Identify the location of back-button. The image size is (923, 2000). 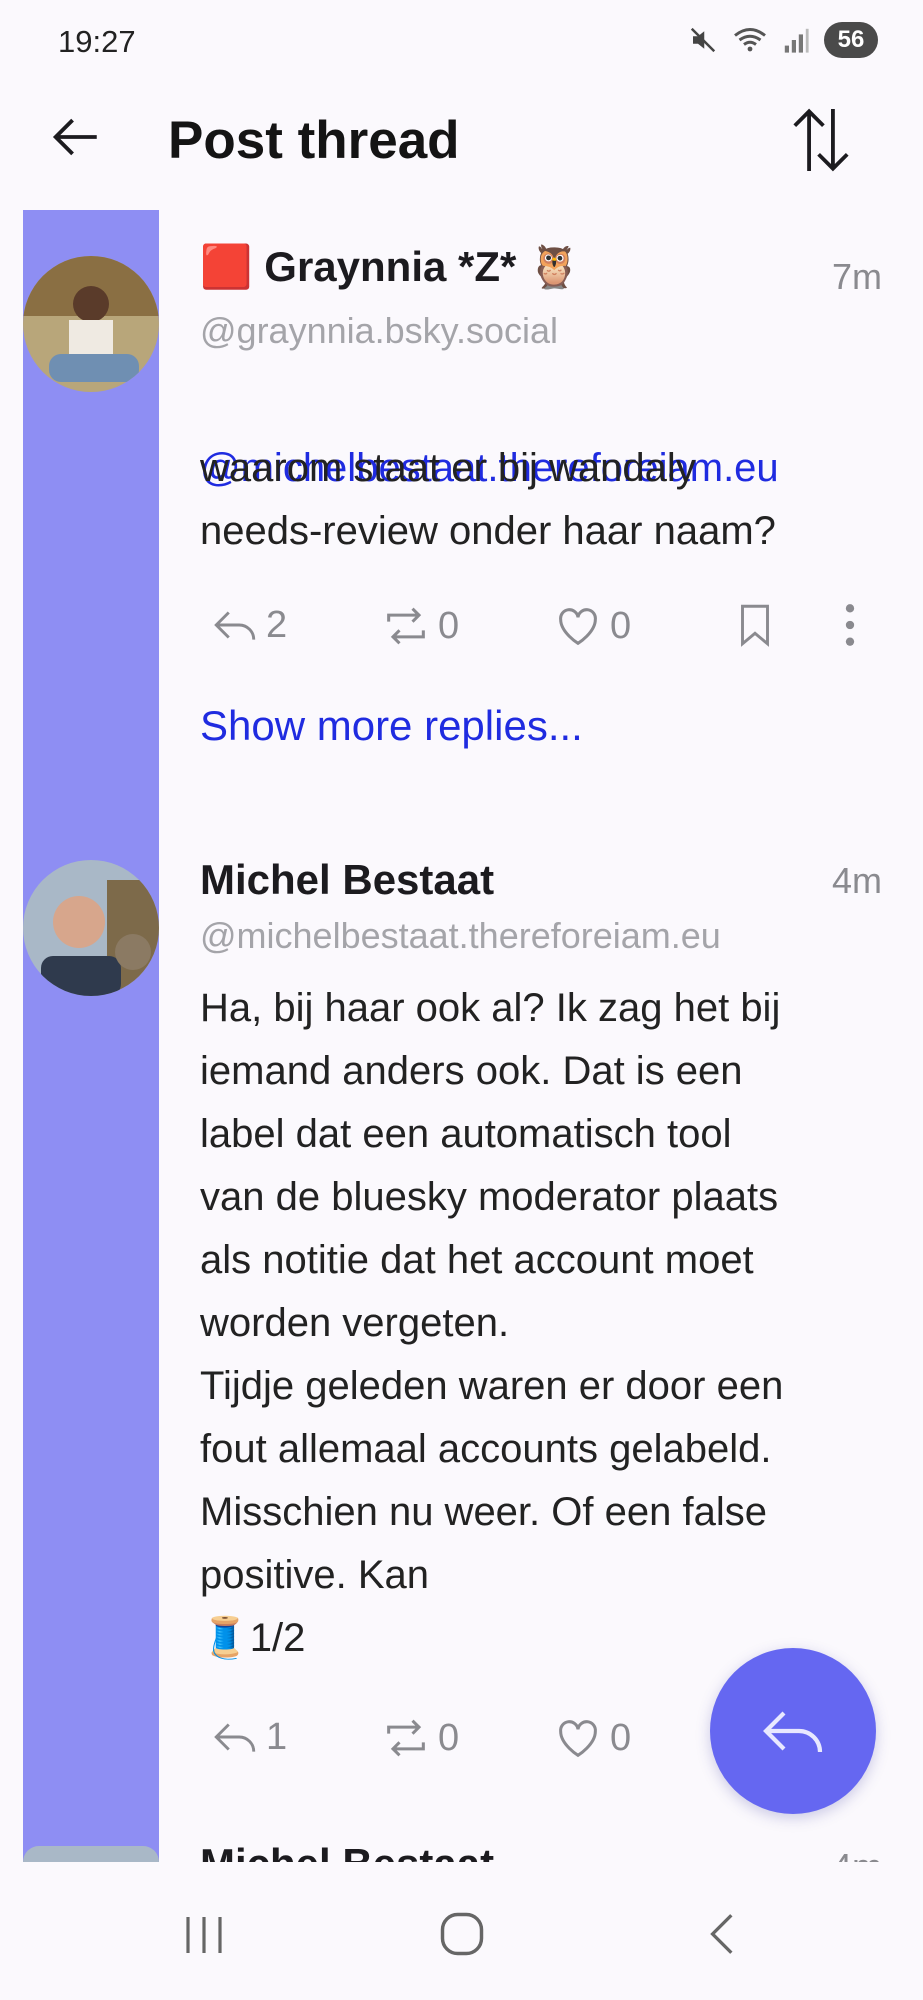
(75, 137).